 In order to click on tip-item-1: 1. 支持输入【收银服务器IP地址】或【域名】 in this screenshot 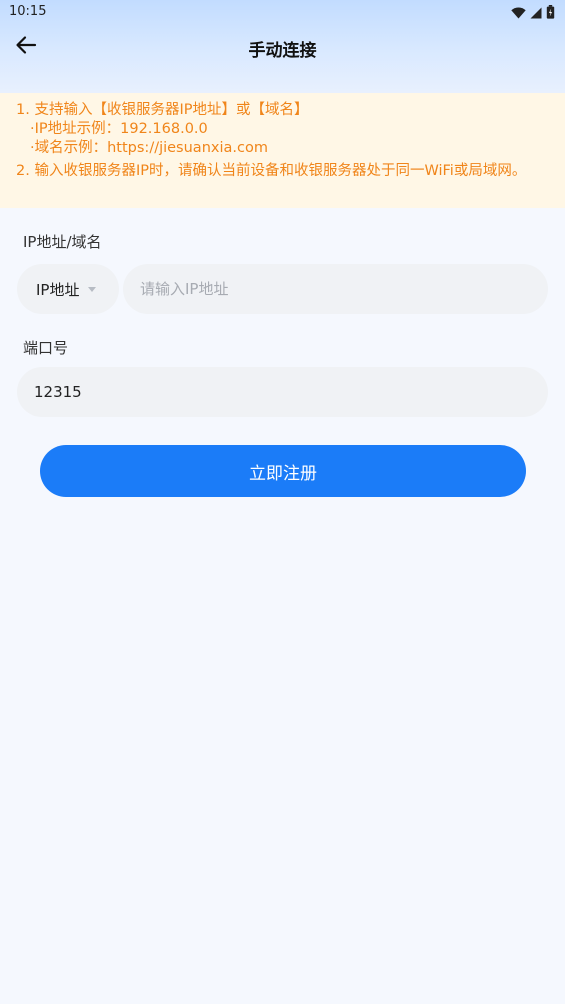, I will do `click(162, 110)`.